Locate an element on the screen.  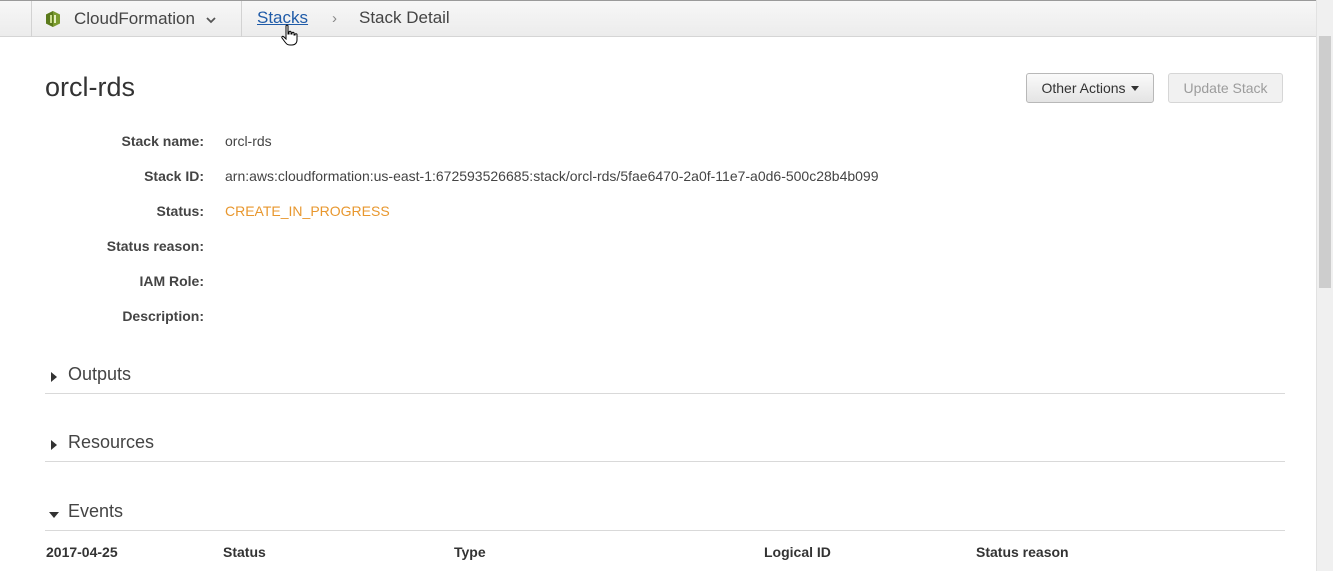
detail-label: IAM Role: is located at coordinates (171, 281).